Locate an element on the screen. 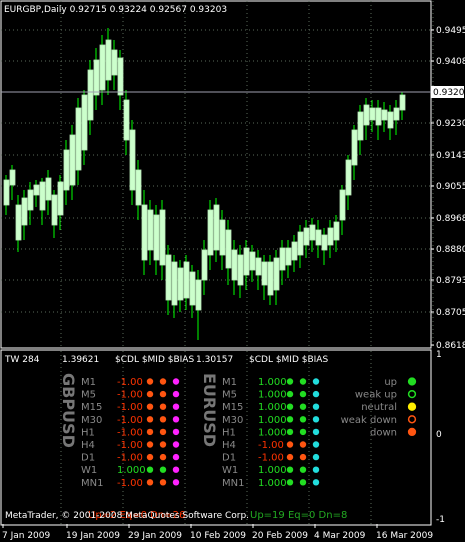 Image resolution: width=465 pixels, height=542 pixels. time-axis-label: 7 Jan 2009 is located at coordinates (26, 536).